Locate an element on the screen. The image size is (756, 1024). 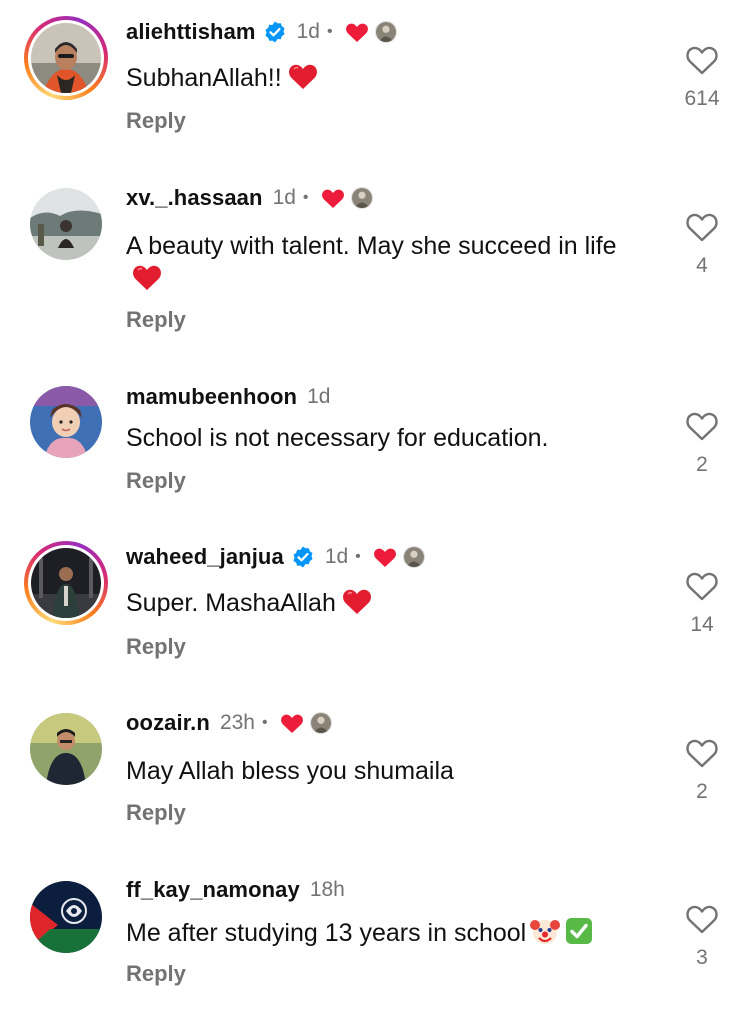
comment-header: oozair.n 23h • is located at coordinates (229, 723).